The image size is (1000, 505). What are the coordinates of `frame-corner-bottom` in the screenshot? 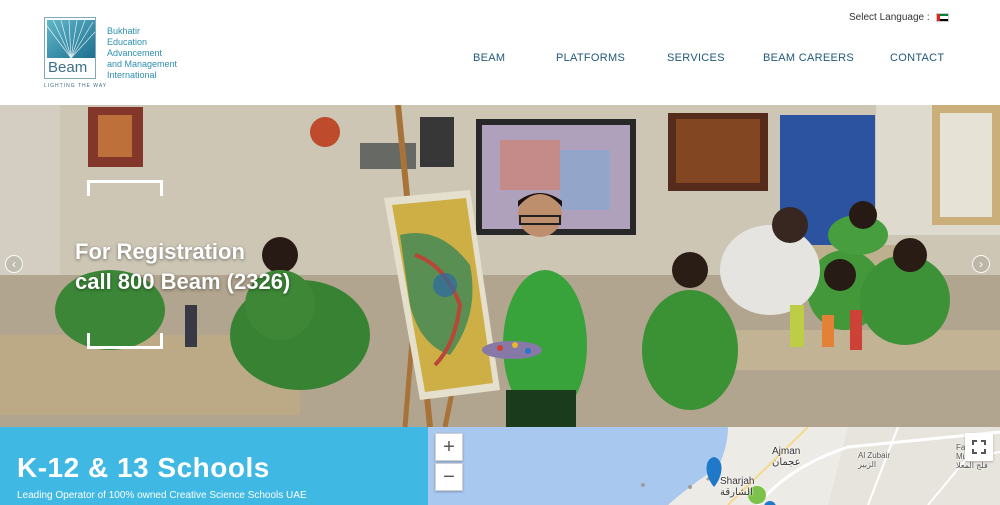 It's located at (125, 341).